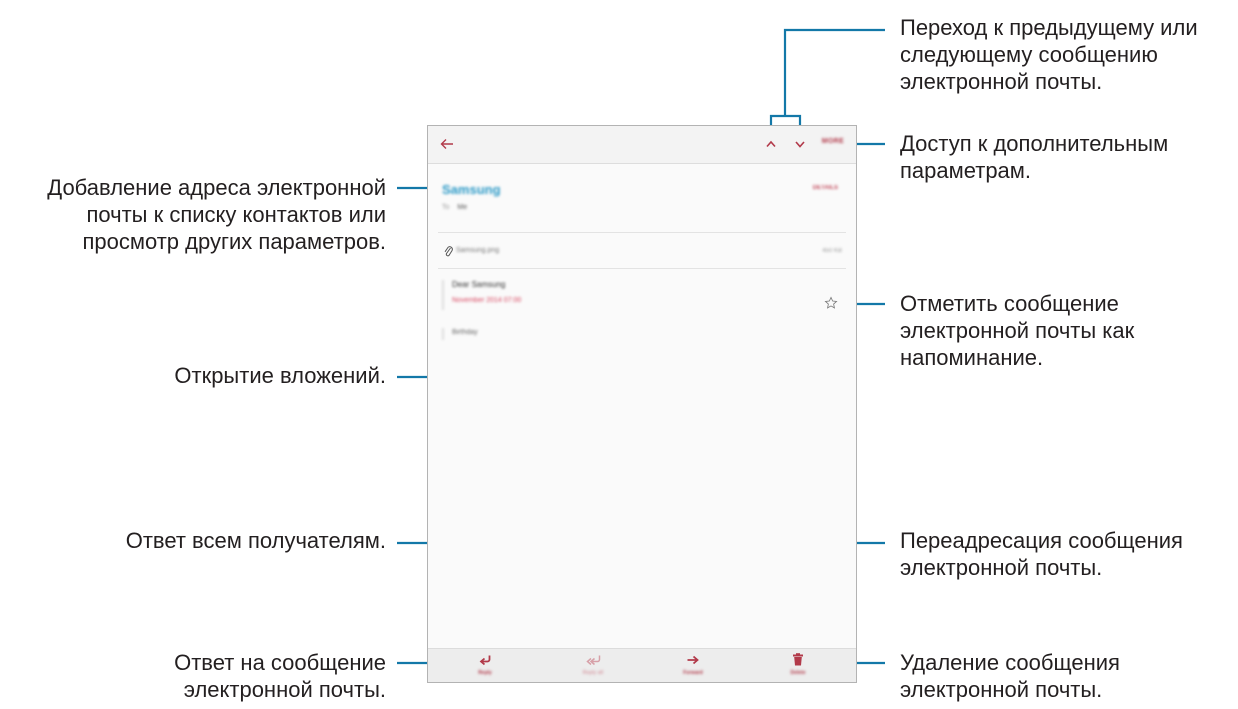  What do you see at coordinates (642, 268) in the screenshot?
I see `attachment-divider` at bounding box center [642, 268].